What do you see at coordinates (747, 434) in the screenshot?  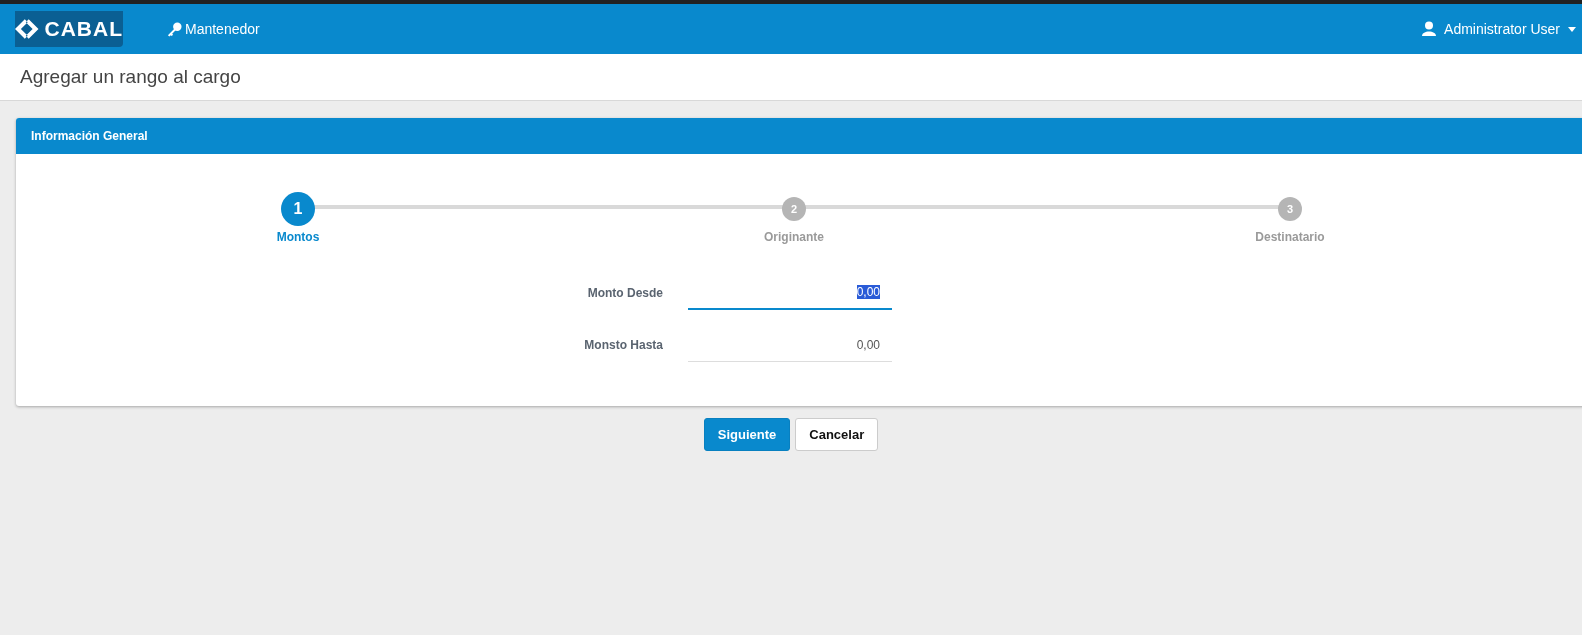 I see `next-button: Siguiente` at bounding box center [747, 434].